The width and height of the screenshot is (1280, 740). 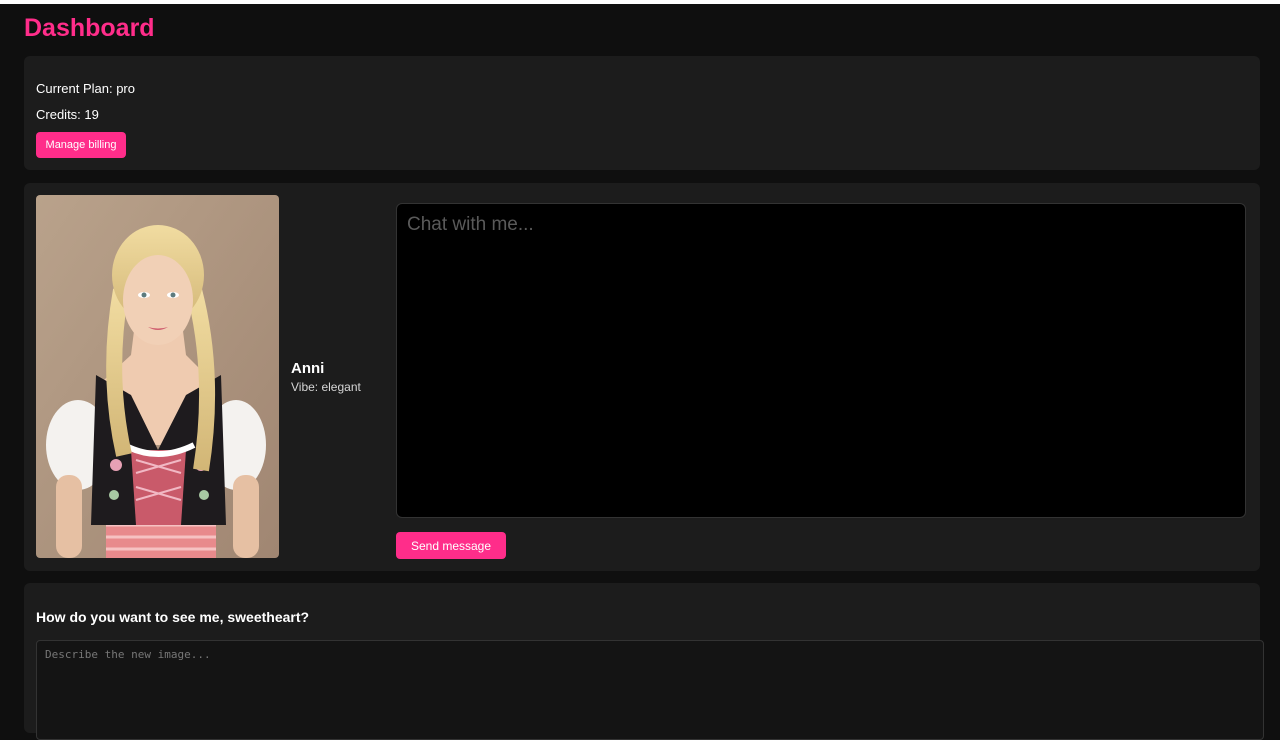 I want to click on top-border, so click(x=640, y=2).